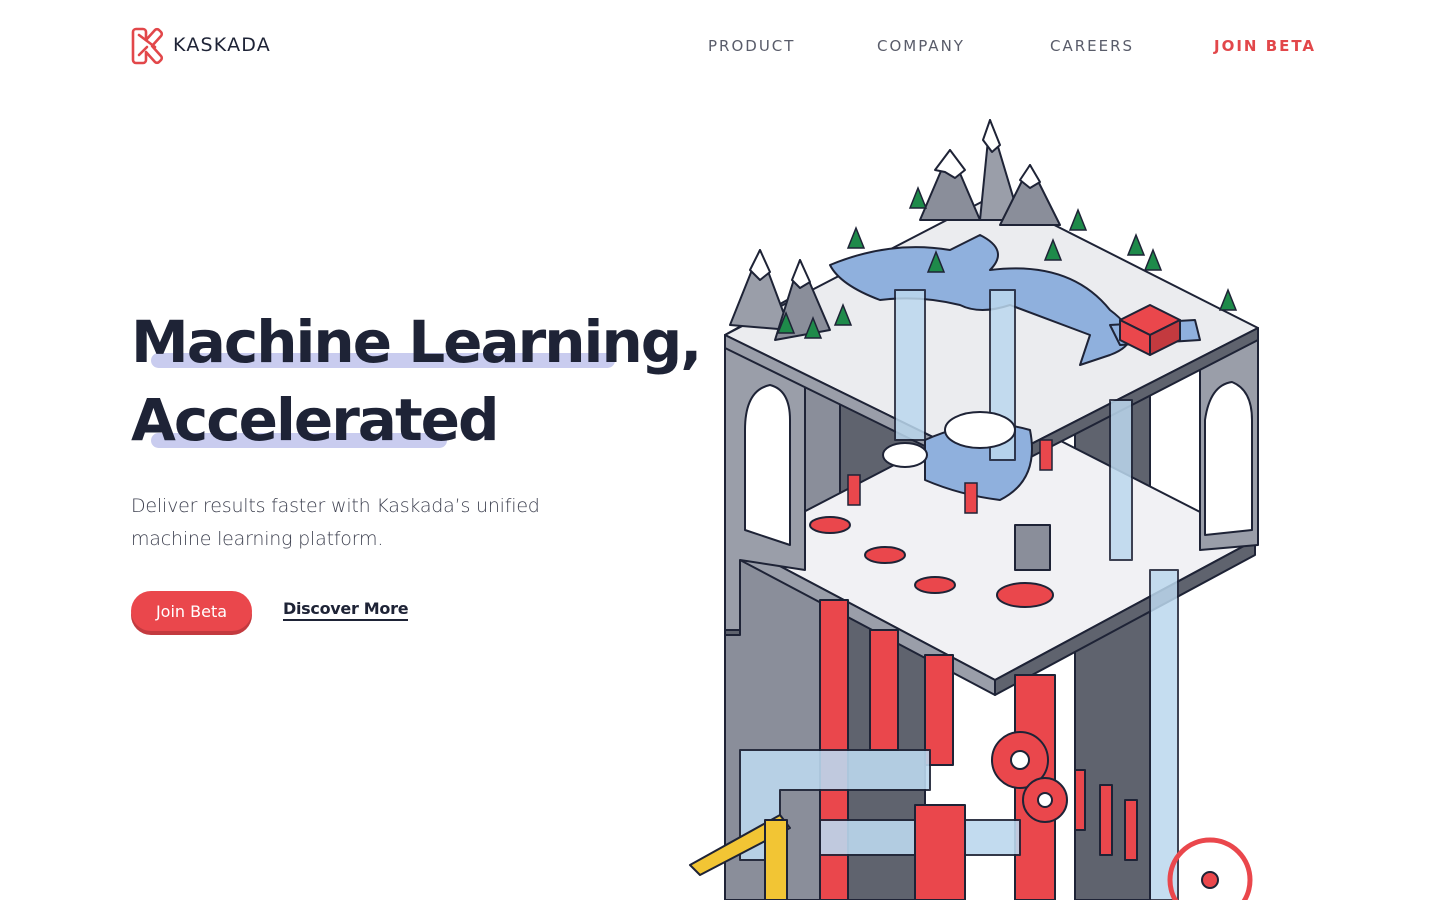 The width and height of the screenshot is (1440, 900). I want to click on nav-product: PRODUCT, so click(751, 46).